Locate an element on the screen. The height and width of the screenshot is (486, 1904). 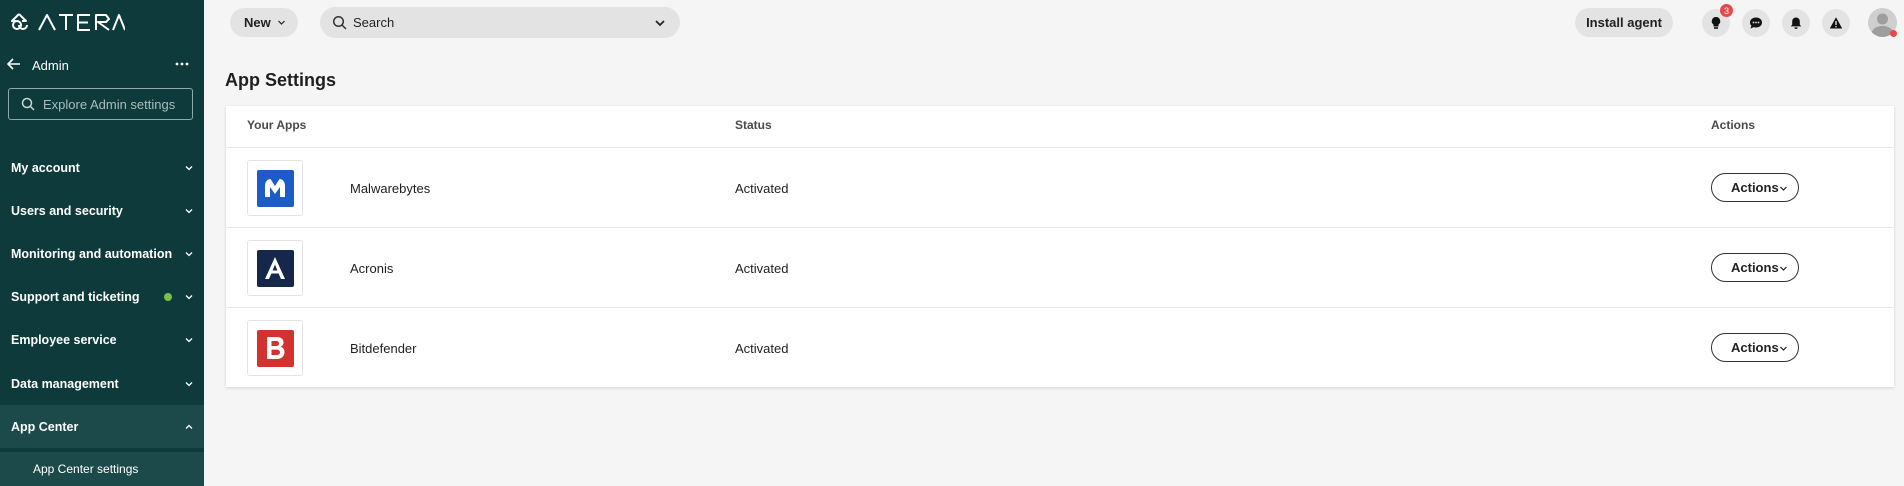
app-name: Malwarebytes is located at coordinates (390, 188).